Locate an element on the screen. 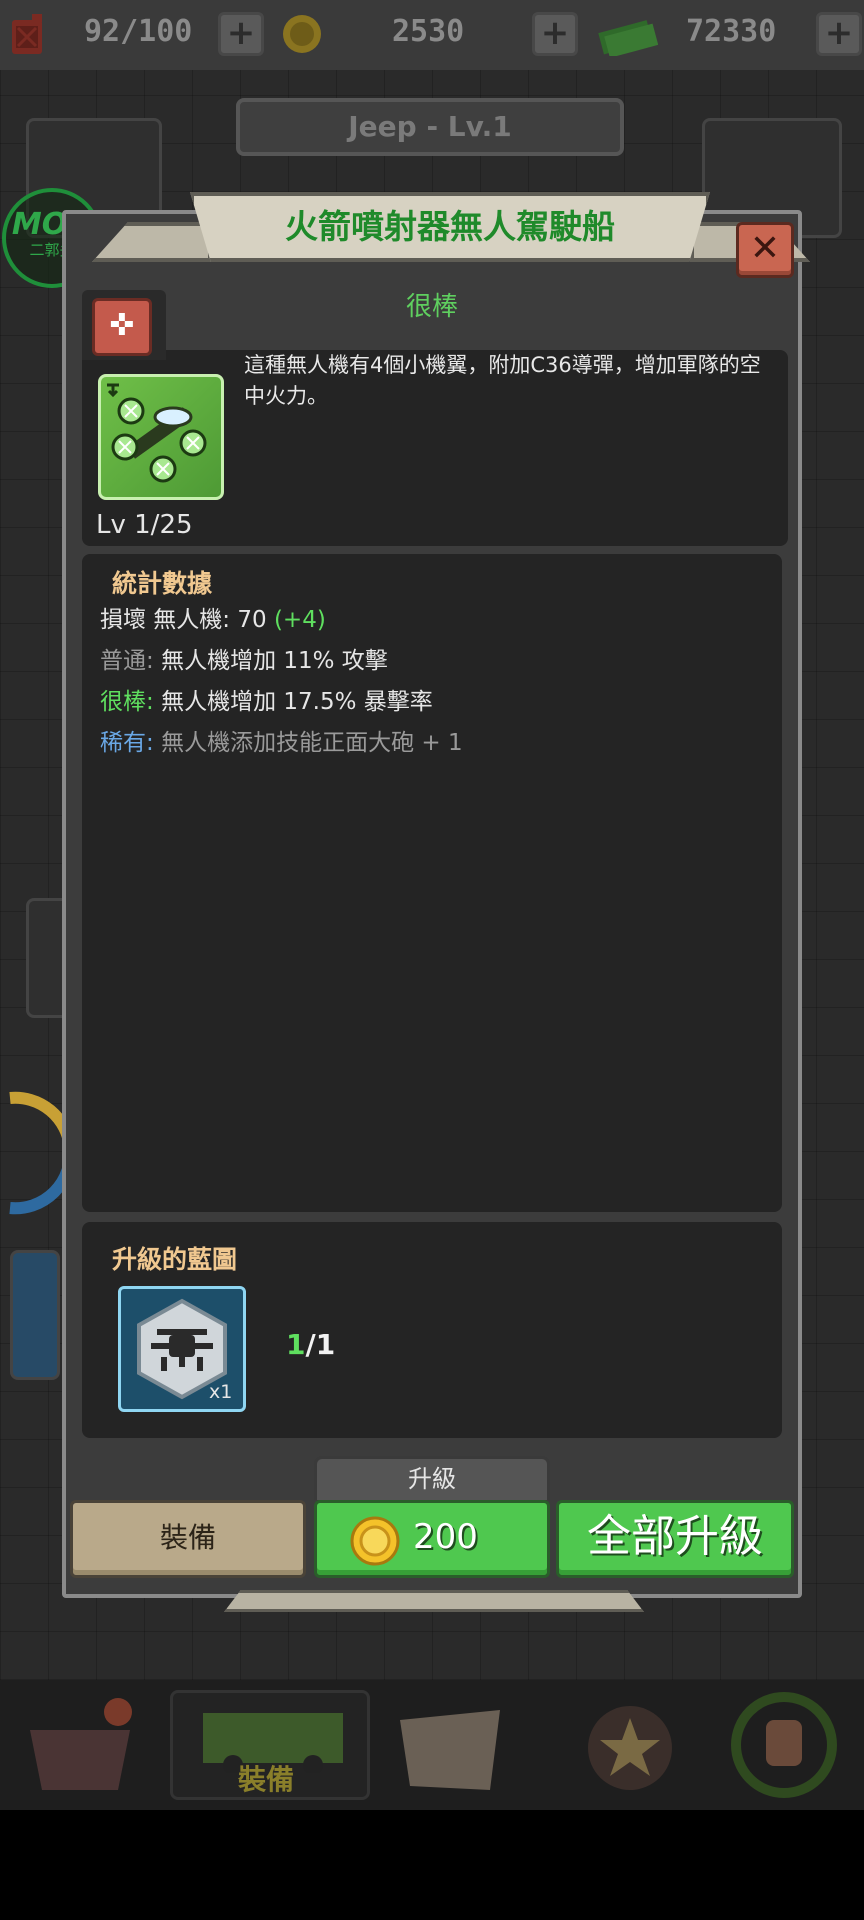 This screenshot has width=864, height=1920. stat-damage-value: 損壞 無人機: 70 is located at coordinates (183, 620).